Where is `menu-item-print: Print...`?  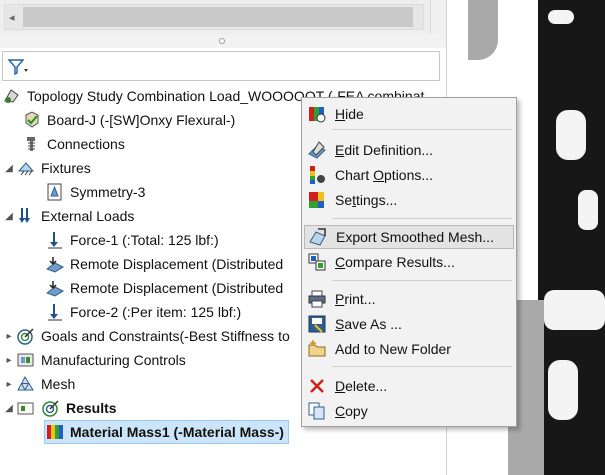
menu-item-print: Print... is located at coordinates (409, 299).